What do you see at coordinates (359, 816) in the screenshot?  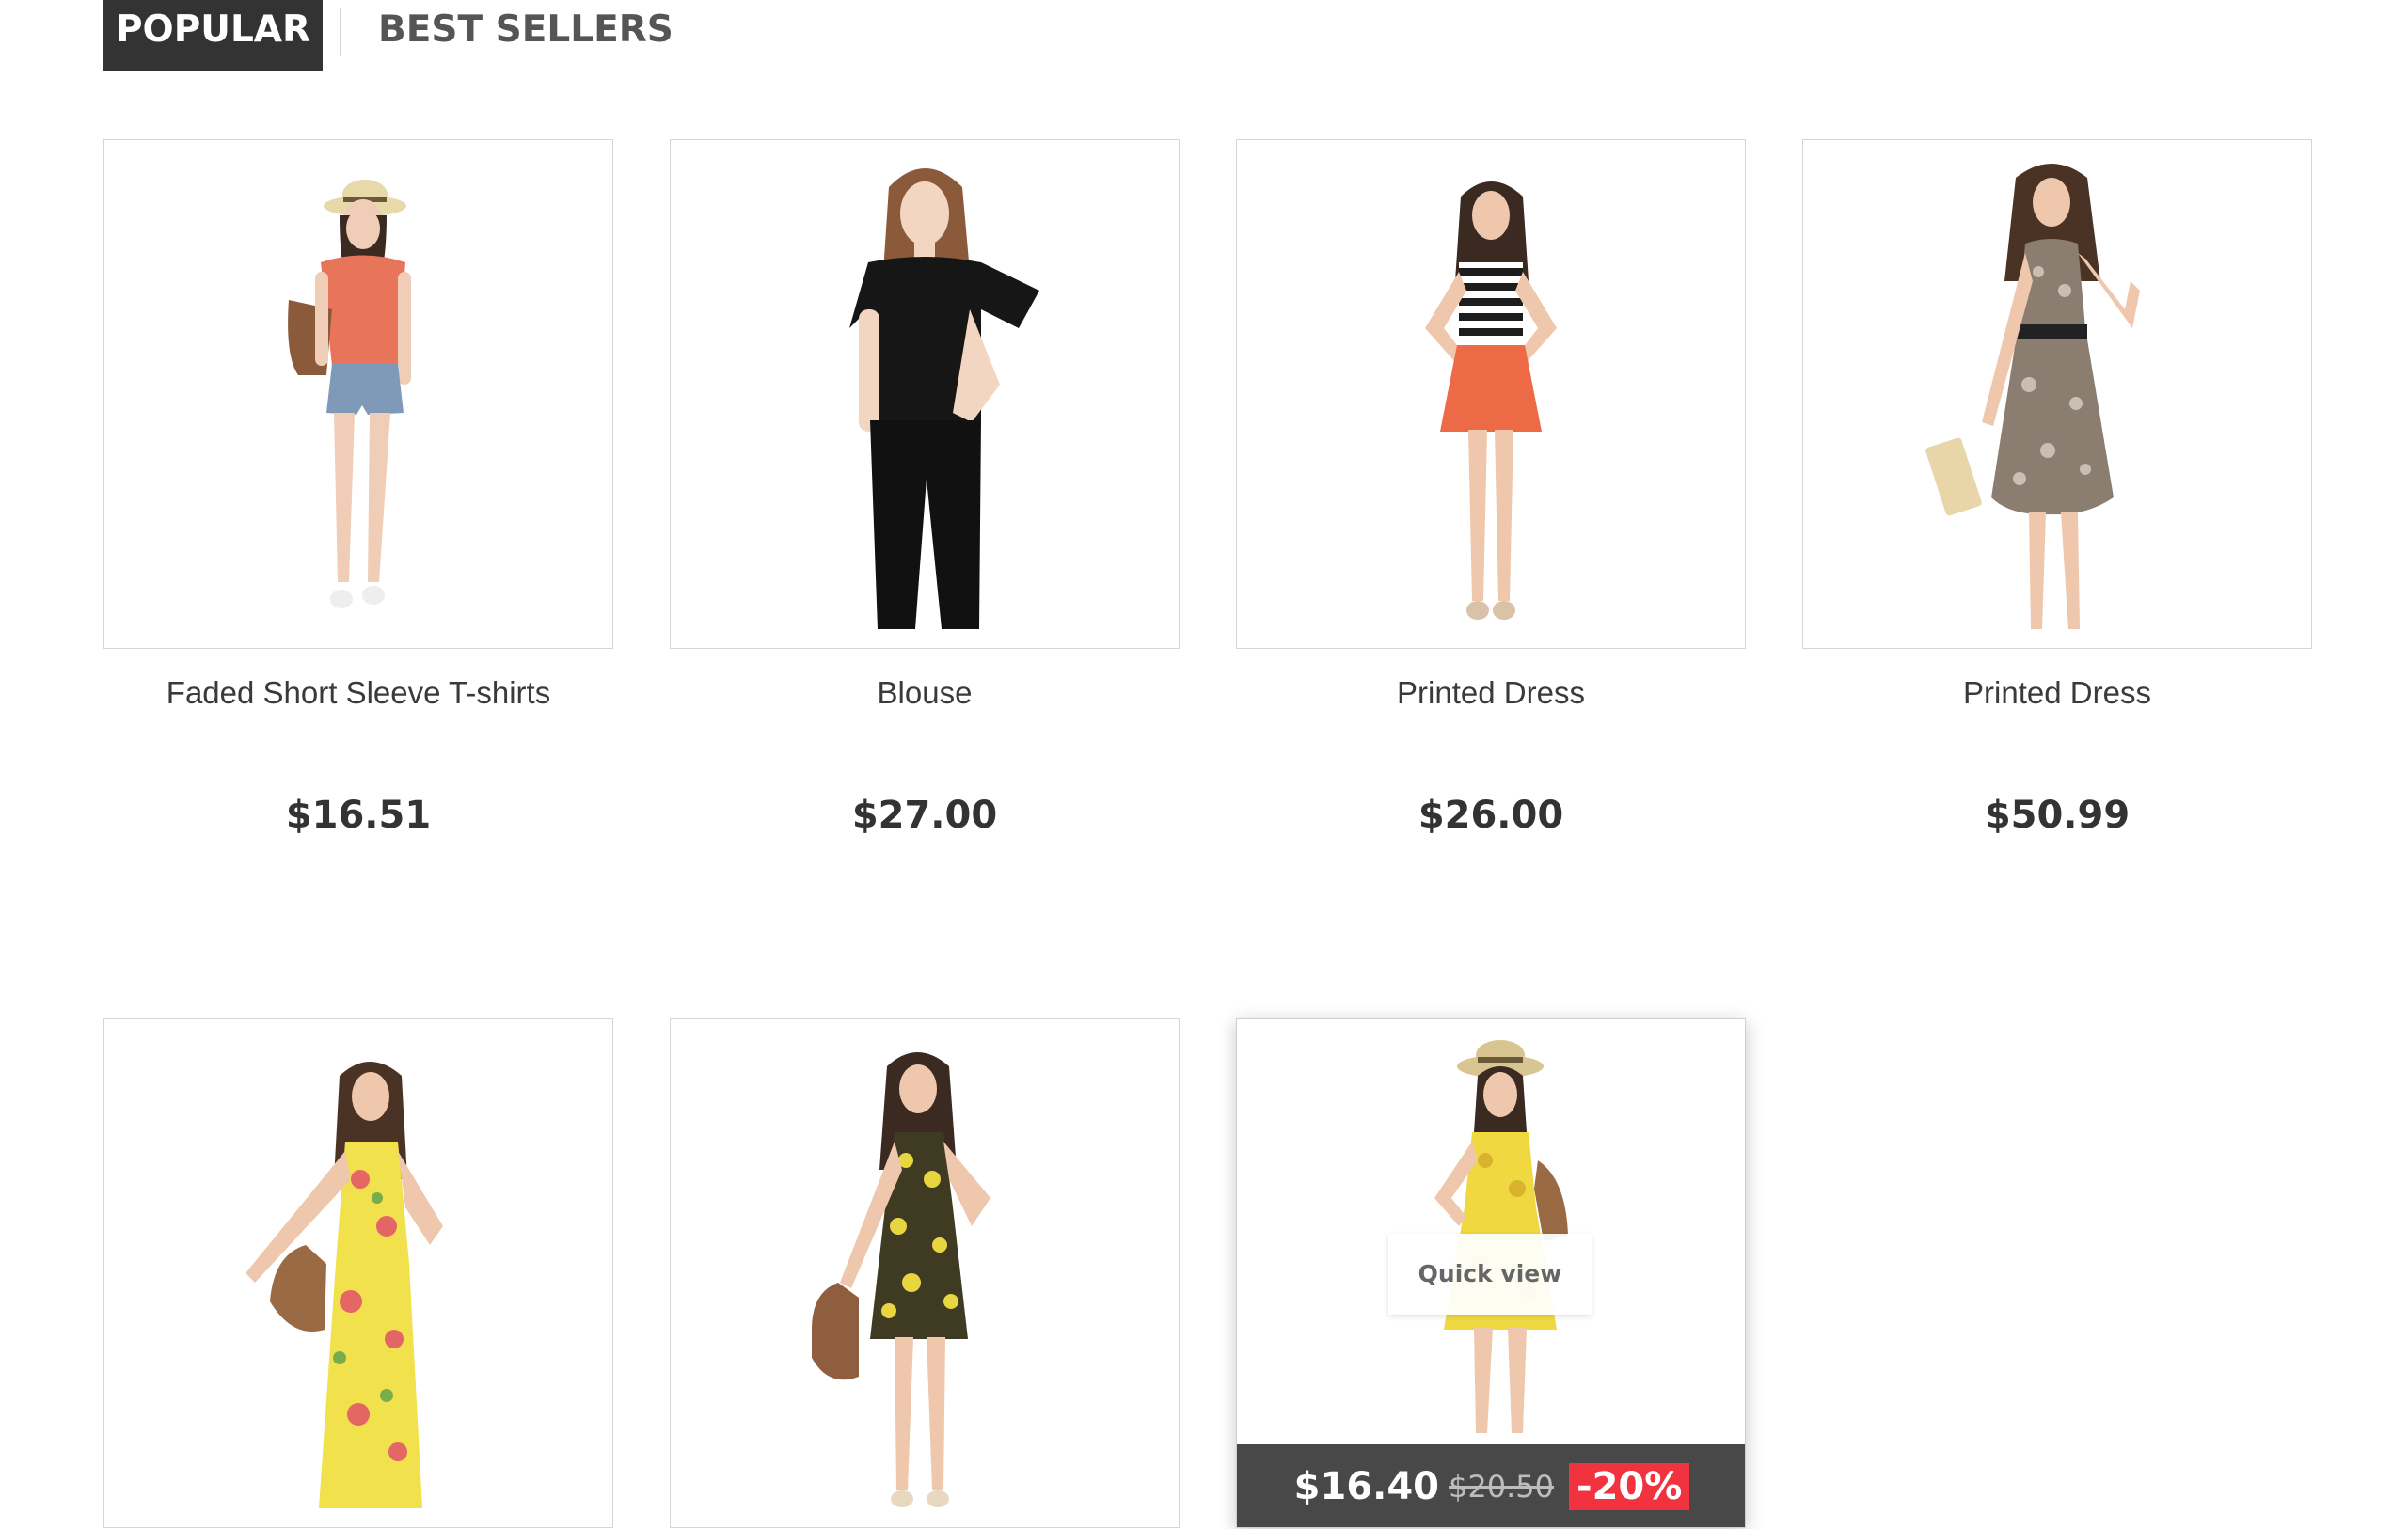 I see `product-price: $16.51` at bounding box center [359, 816].